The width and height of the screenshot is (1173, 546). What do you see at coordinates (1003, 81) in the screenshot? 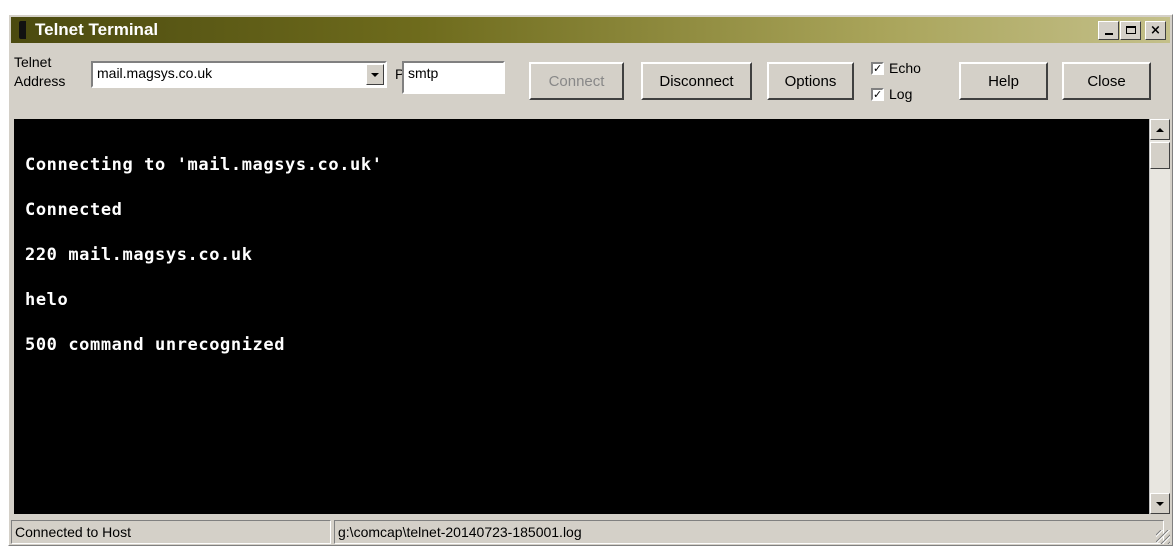
I see `help-button: Help` at bounding box center [1003, 81].